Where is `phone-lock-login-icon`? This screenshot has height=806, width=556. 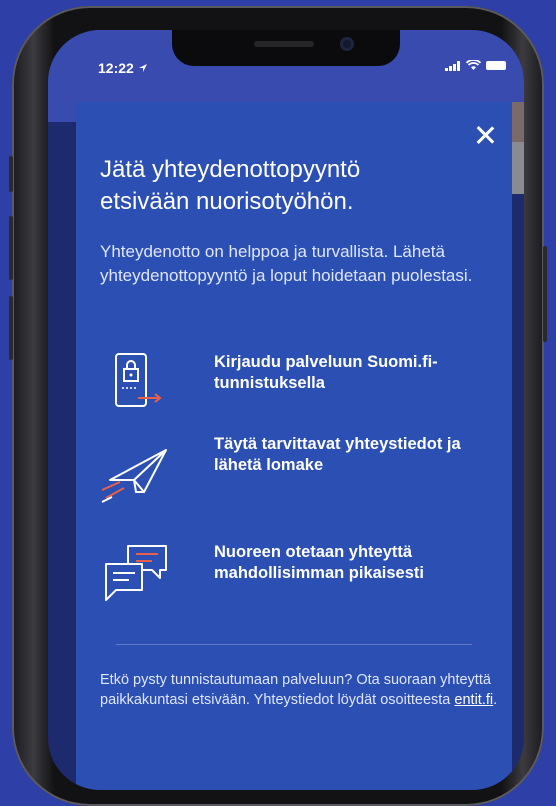 phone-lock-login-icon is located at coordinates (138, 380).